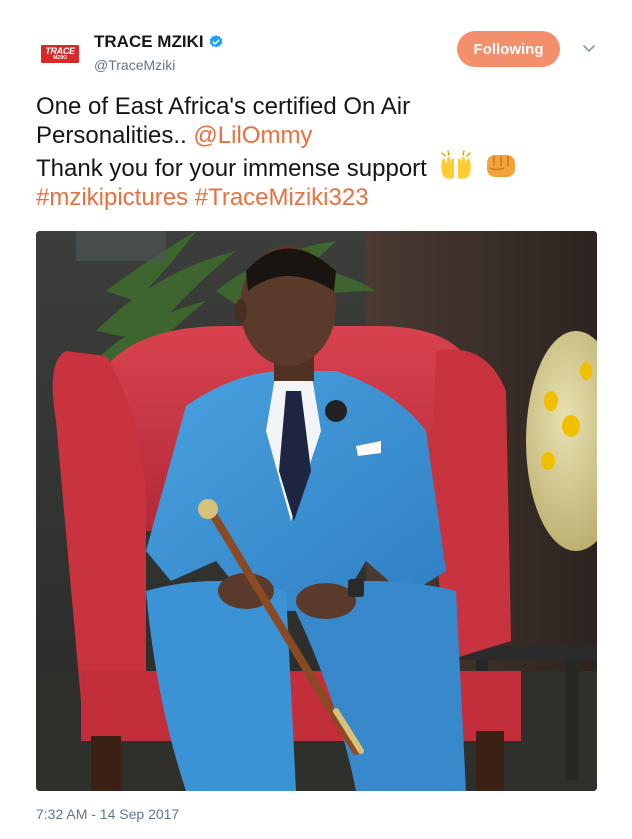  Describe the element at coordinates (231, 168) in the screenshot. I see `tweet-line-3: Thank you for your immense support` at that location.